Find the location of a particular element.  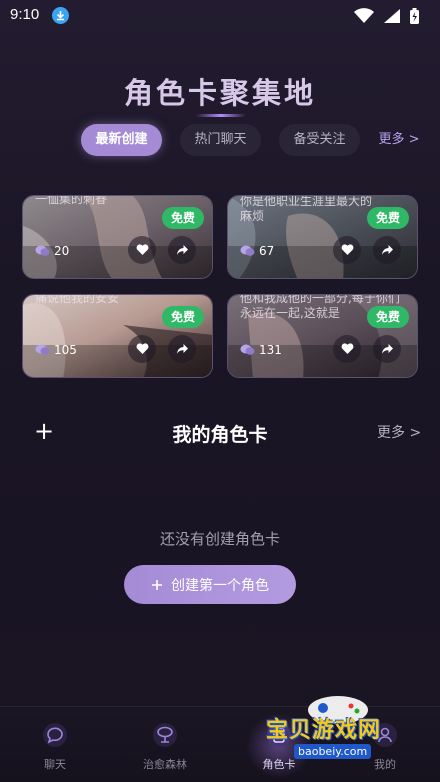

status-icons is located at coordinates (390, 16).